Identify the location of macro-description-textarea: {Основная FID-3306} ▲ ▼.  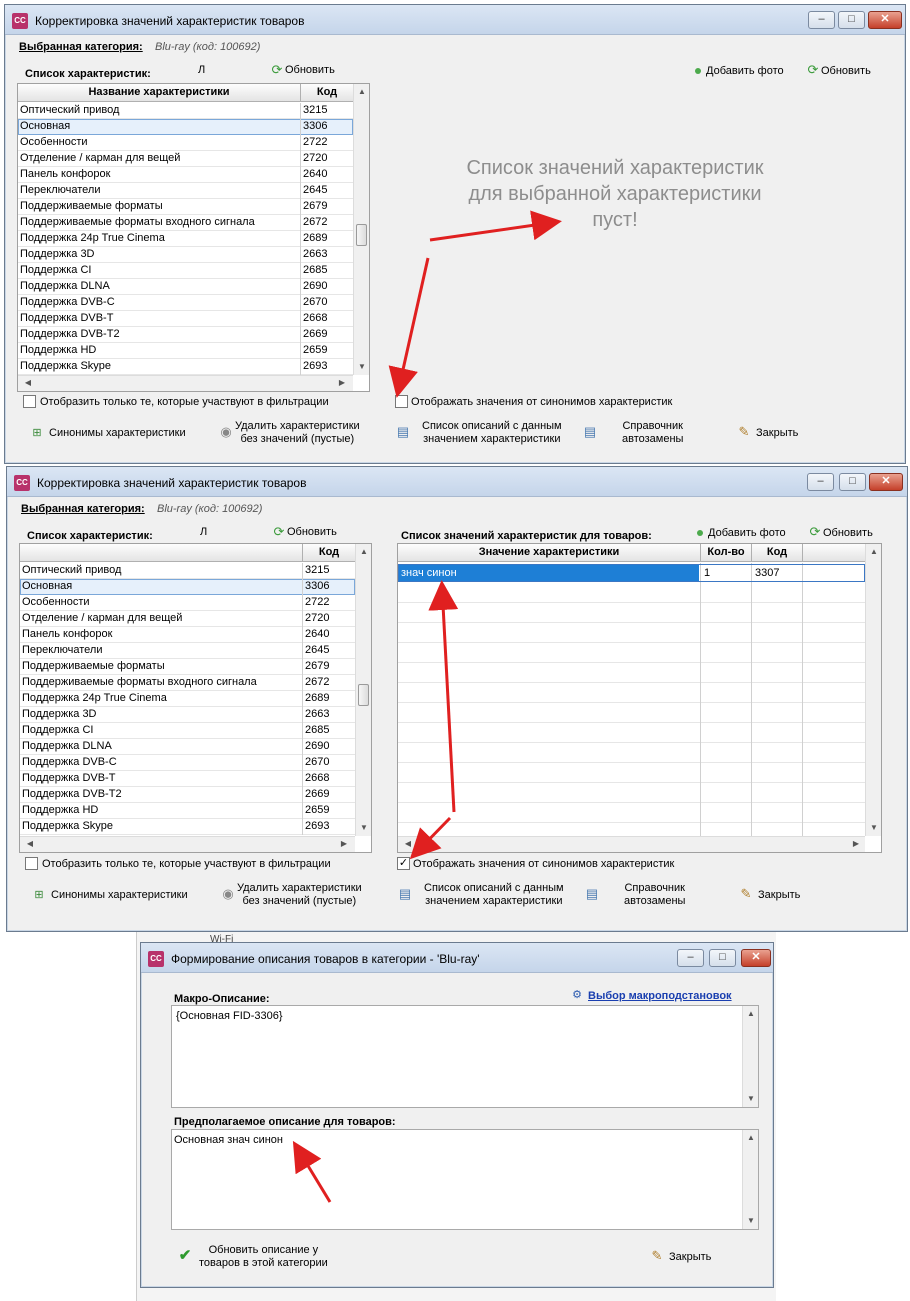
(465, 1056).